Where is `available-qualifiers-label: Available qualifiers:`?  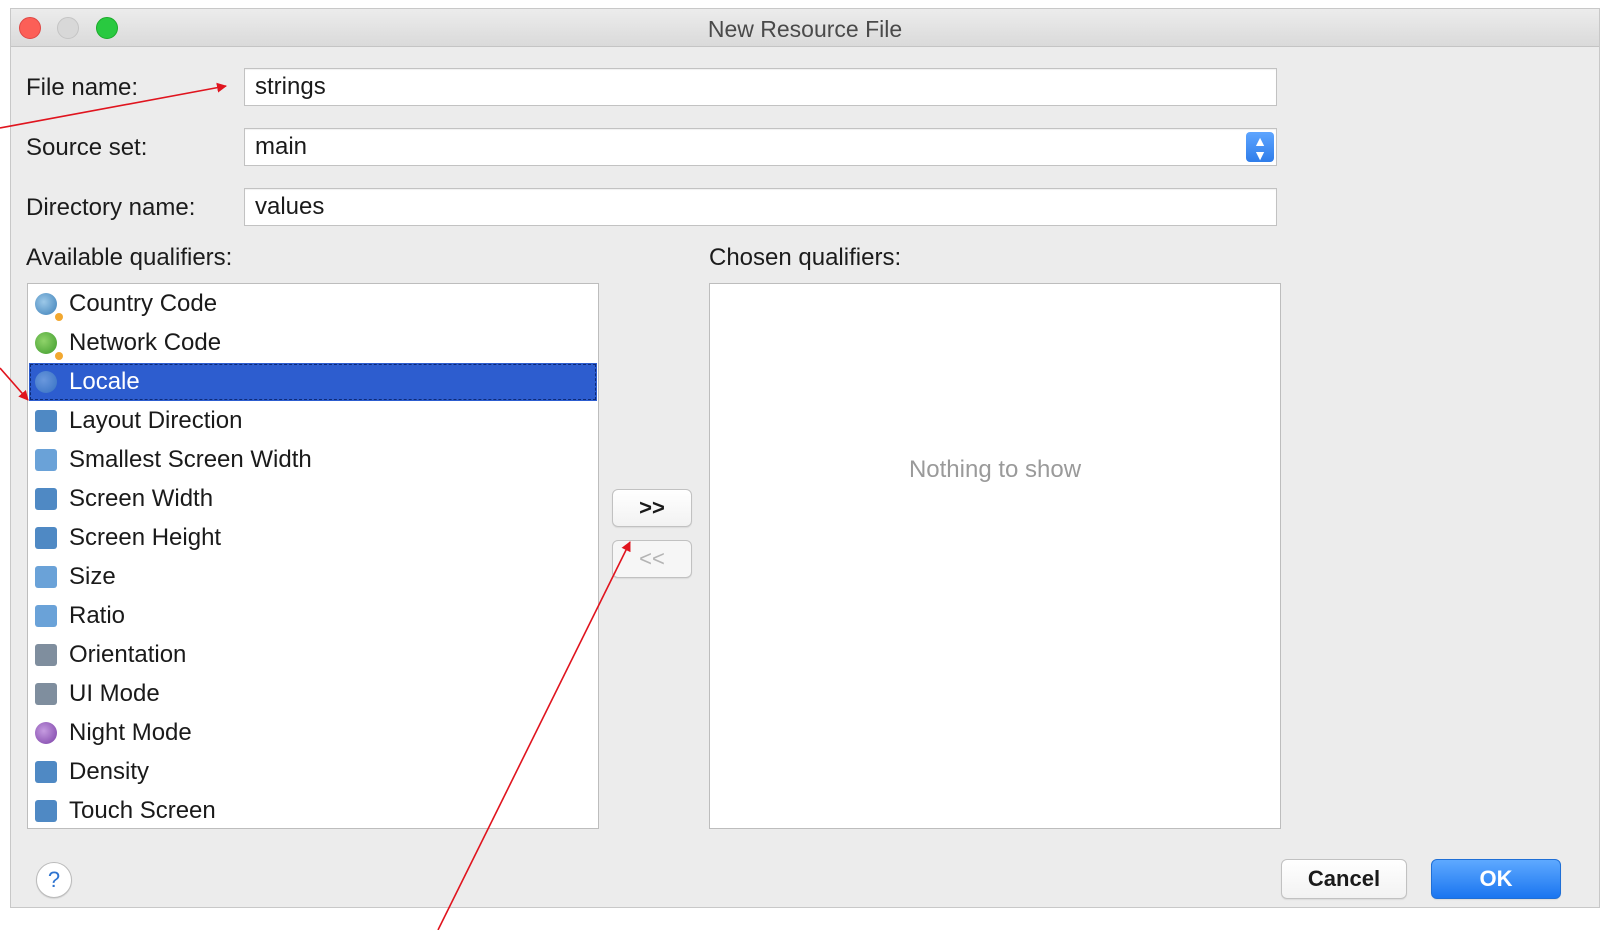
available-qualifiers-label: Available qualifiers: is located at coordinates (129, 257).